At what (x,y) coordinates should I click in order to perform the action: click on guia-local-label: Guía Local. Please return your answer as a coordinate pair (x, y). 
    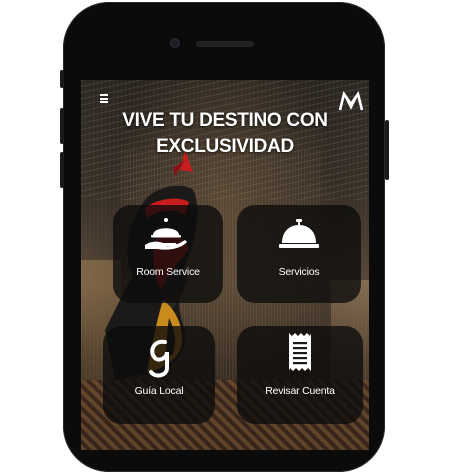
    Looking at the image, I should click on (159, 391).